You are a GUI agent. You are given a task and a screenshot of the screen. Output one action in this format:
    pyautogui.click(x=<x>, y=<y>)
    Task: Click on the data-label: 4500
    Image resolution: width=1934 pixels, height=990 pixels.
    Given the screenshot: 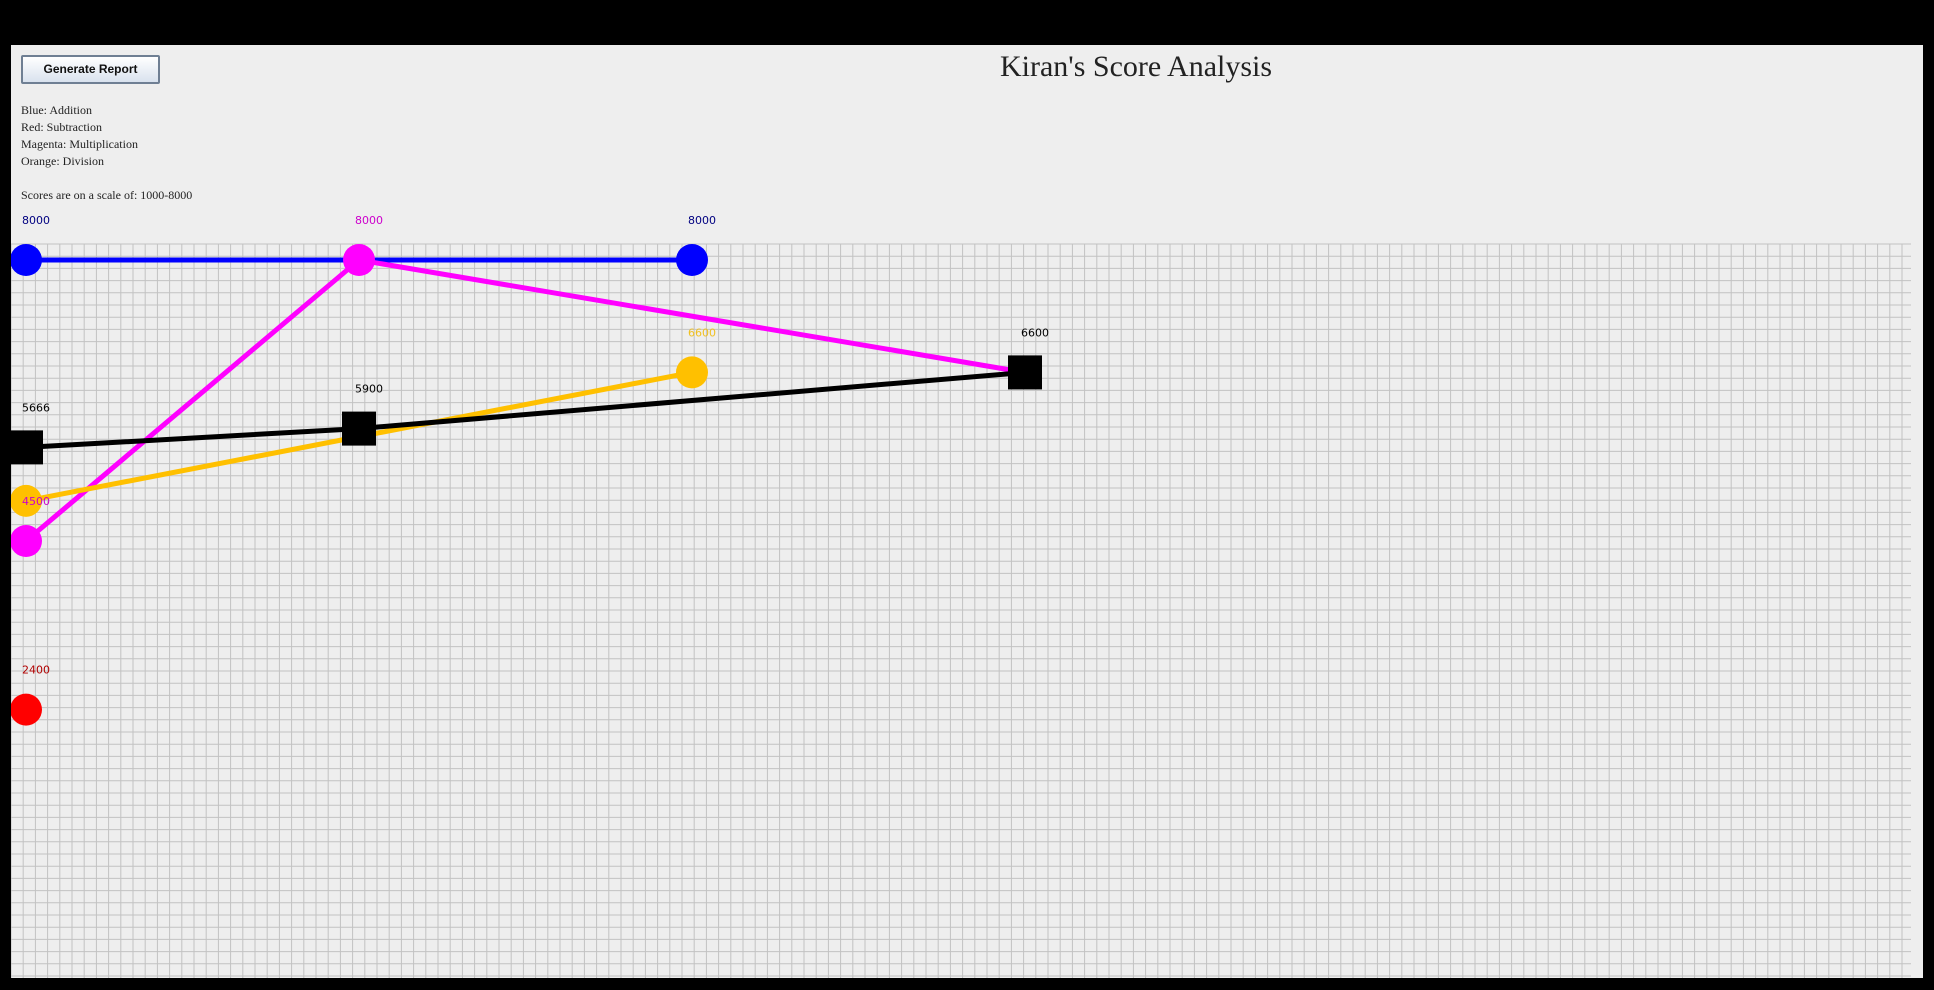 What is the action you would take?
    pyautogui.click(x=36, y=501)
    